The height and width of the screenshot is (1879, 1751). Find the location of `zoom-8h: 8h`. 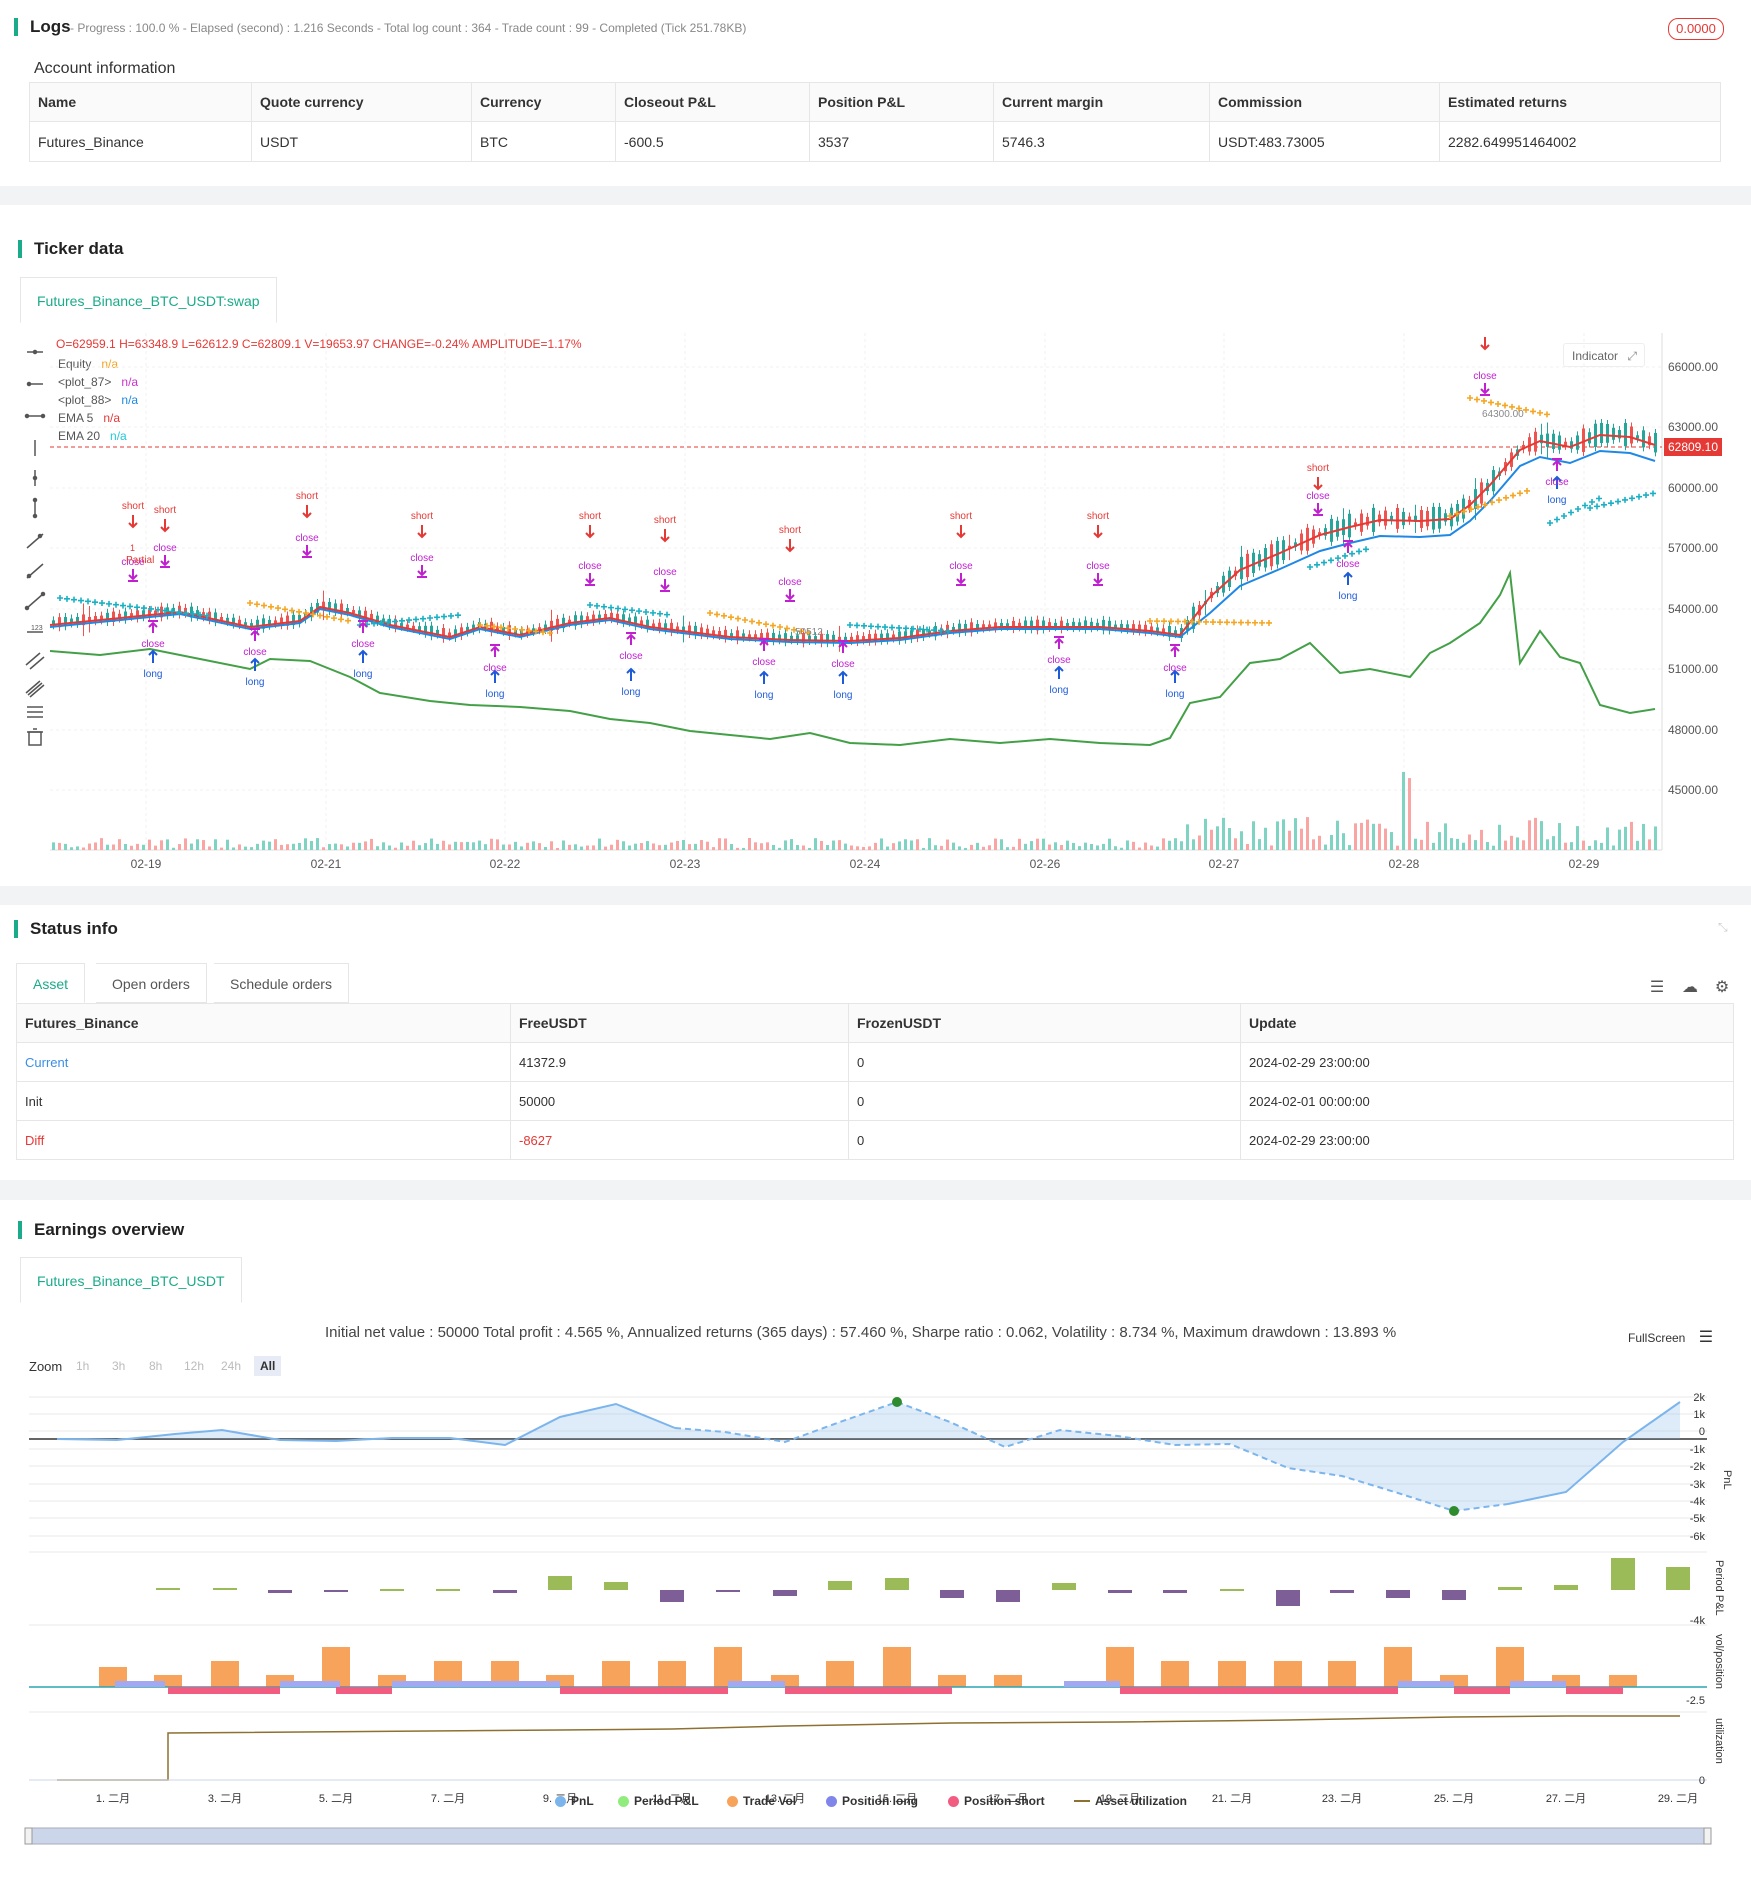

zoom-8h: 8h is located at coordinates (155, 1366).